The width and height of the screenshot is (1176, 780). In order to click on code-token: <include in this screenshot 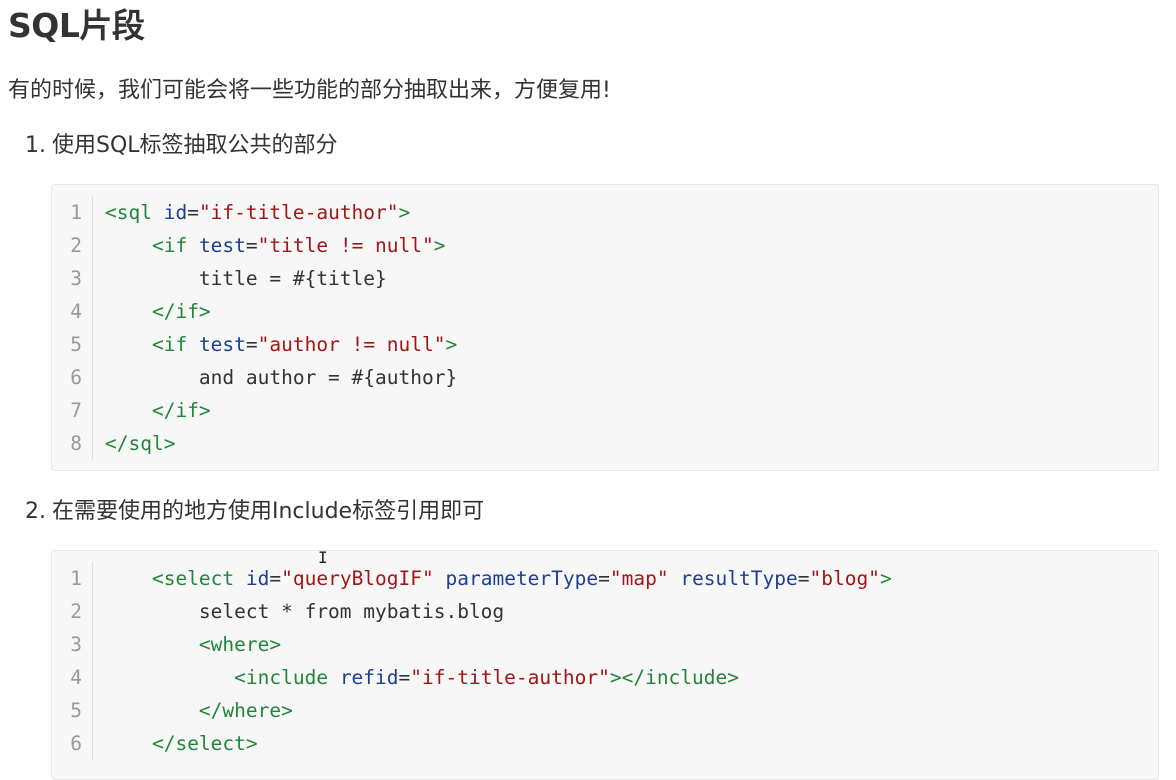, I will do `click(287, 677)`.